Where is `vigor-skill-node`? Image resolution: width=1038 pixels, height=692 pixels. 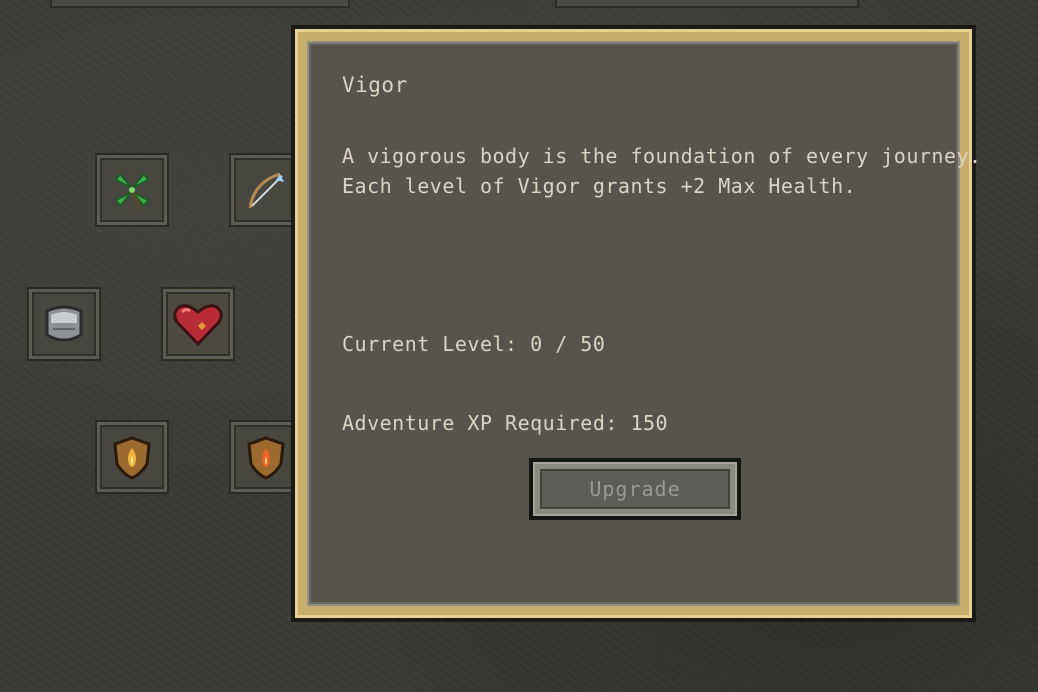
vigor-skill-node is located at coordinates (198, 324).